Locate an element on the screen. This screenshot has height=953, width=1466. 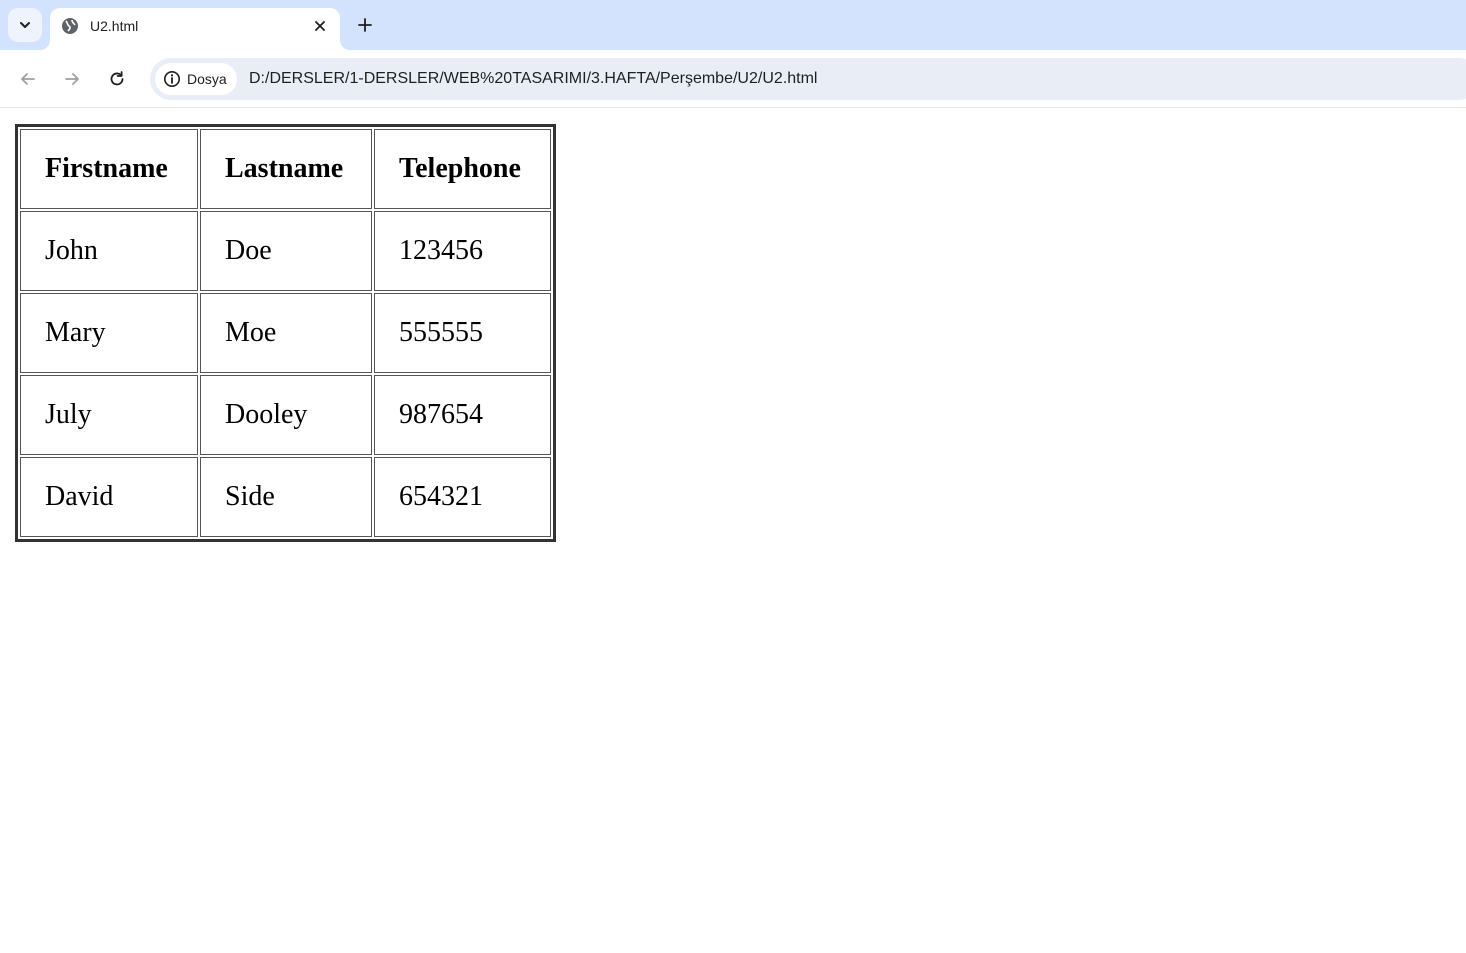
table-row: David Side 654321 is located at coordinates (285, 497).